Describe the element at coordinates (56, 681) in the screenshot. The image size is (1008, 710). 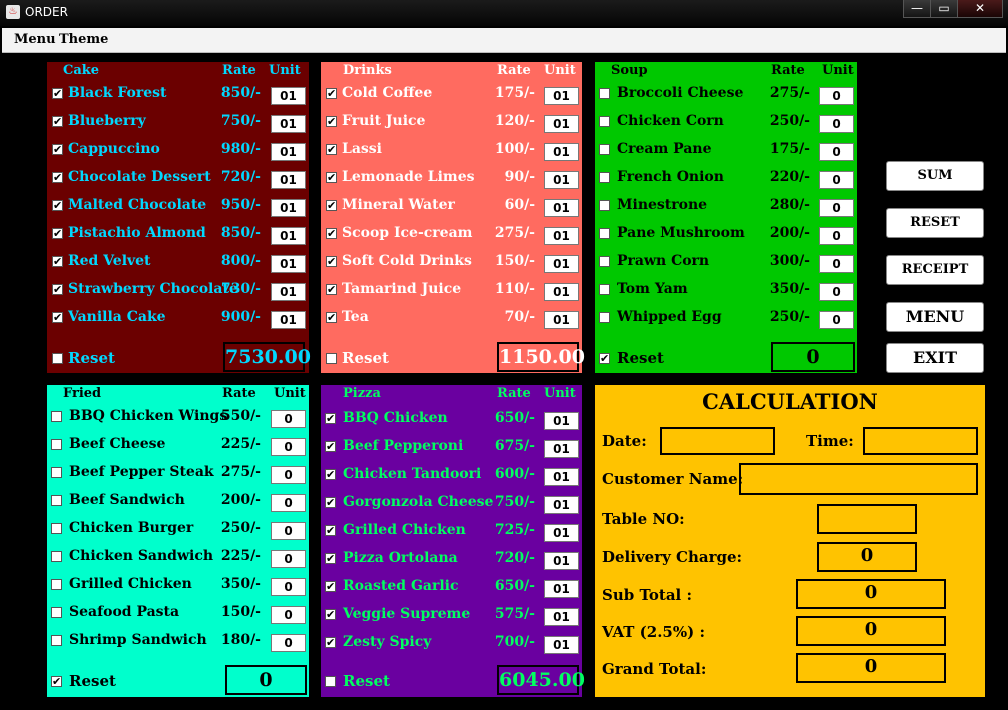
I see `fried-reset-checkbox: ✔` at that location.